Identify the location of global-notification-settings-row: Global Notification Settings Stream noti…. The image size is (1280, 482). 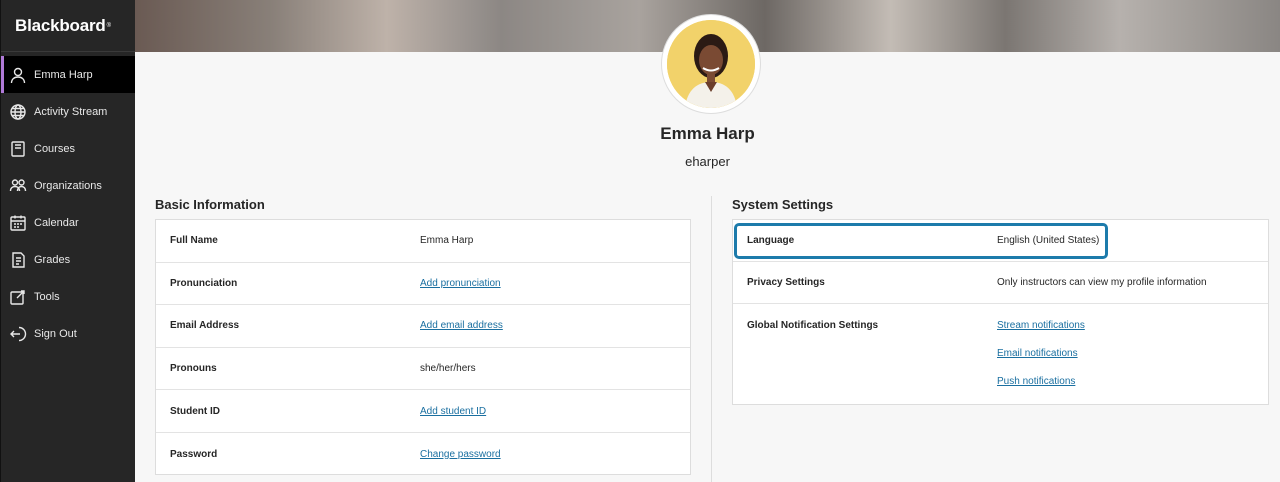
(1000, 354).